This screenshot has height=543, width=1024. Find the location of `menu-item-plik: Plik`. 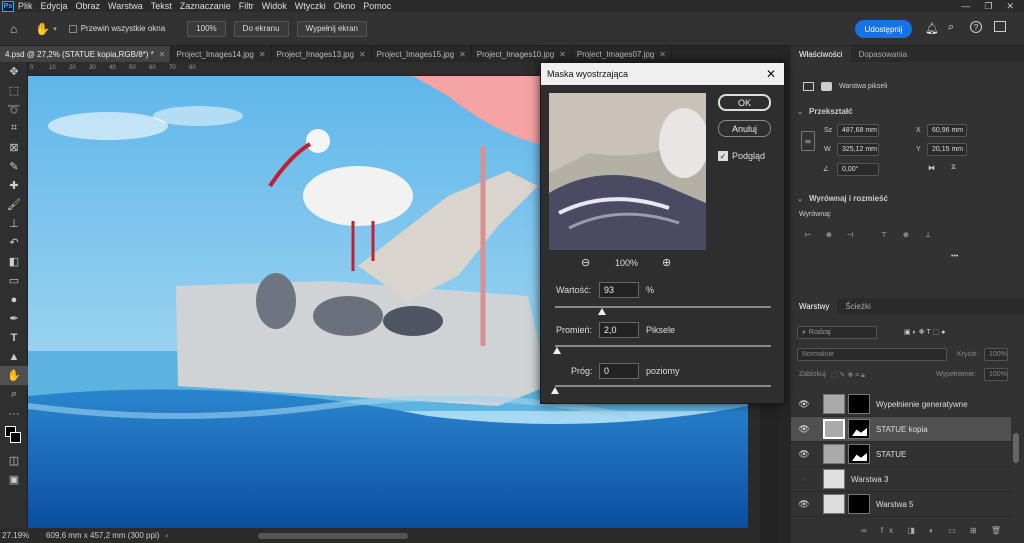

menu-item-plik: Plik is located at coordinates (25, 6).